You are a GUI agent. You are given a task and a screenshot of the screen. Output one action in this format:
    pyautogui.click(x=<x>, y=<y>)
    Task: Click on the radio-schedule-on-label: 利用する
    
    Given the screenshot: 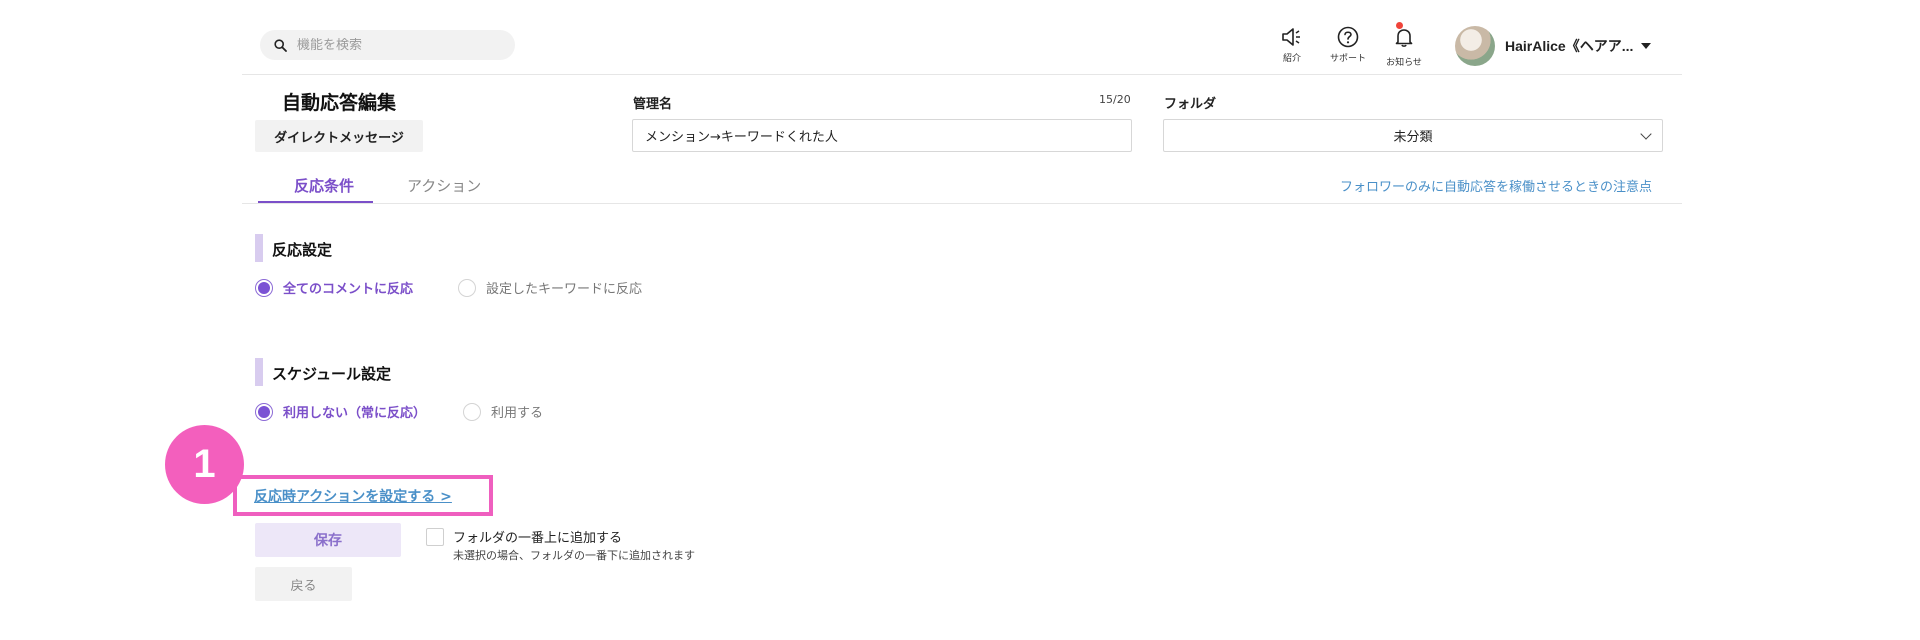 What is the action you would take?
    pyautogui.click(x=517, y=413)
    